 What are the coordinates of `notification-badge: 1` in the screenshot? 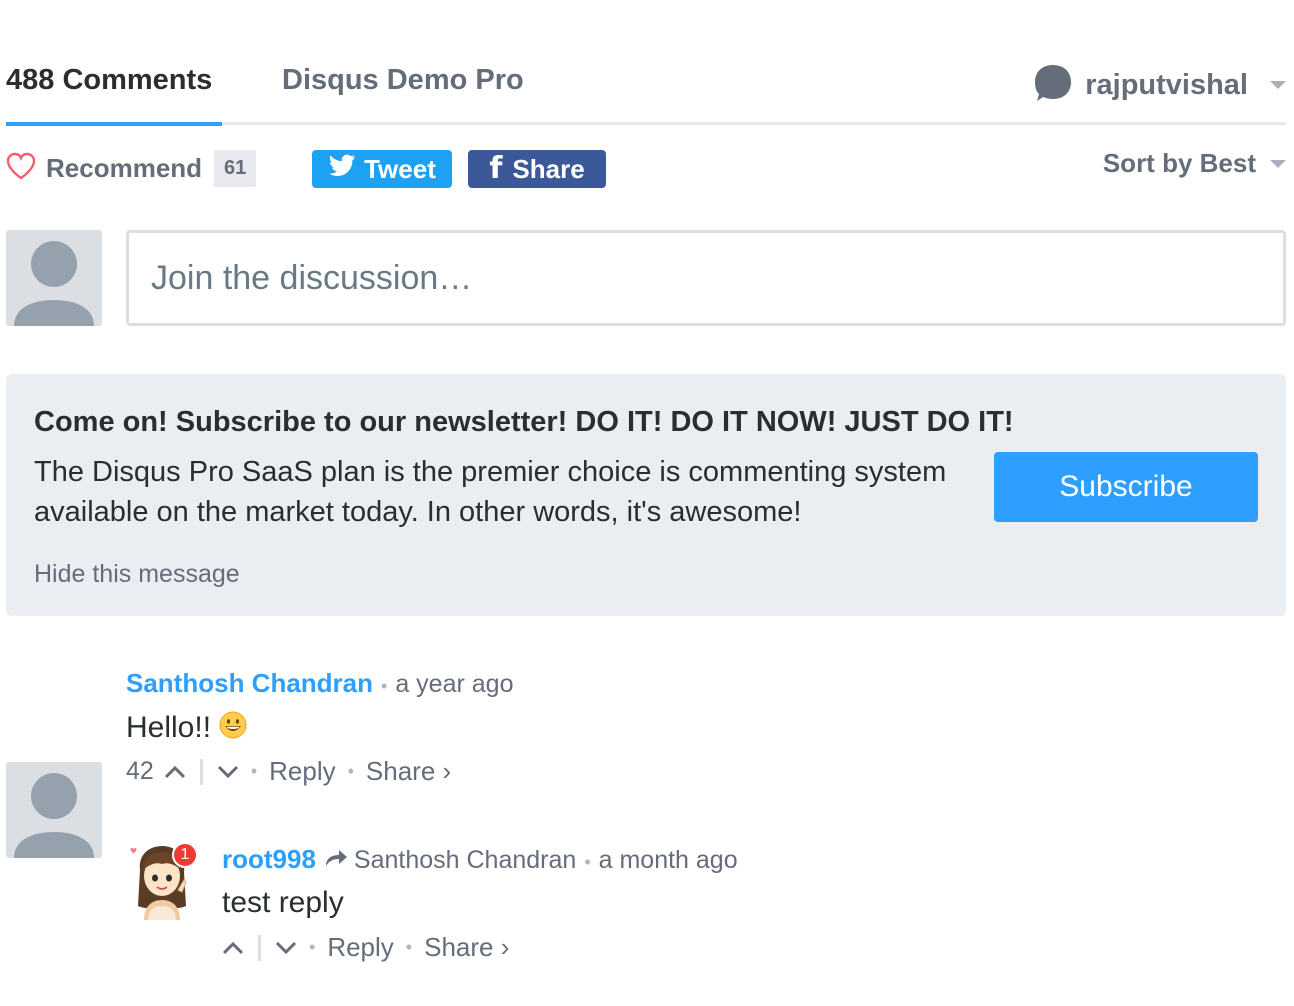 It's located at (185, 855).